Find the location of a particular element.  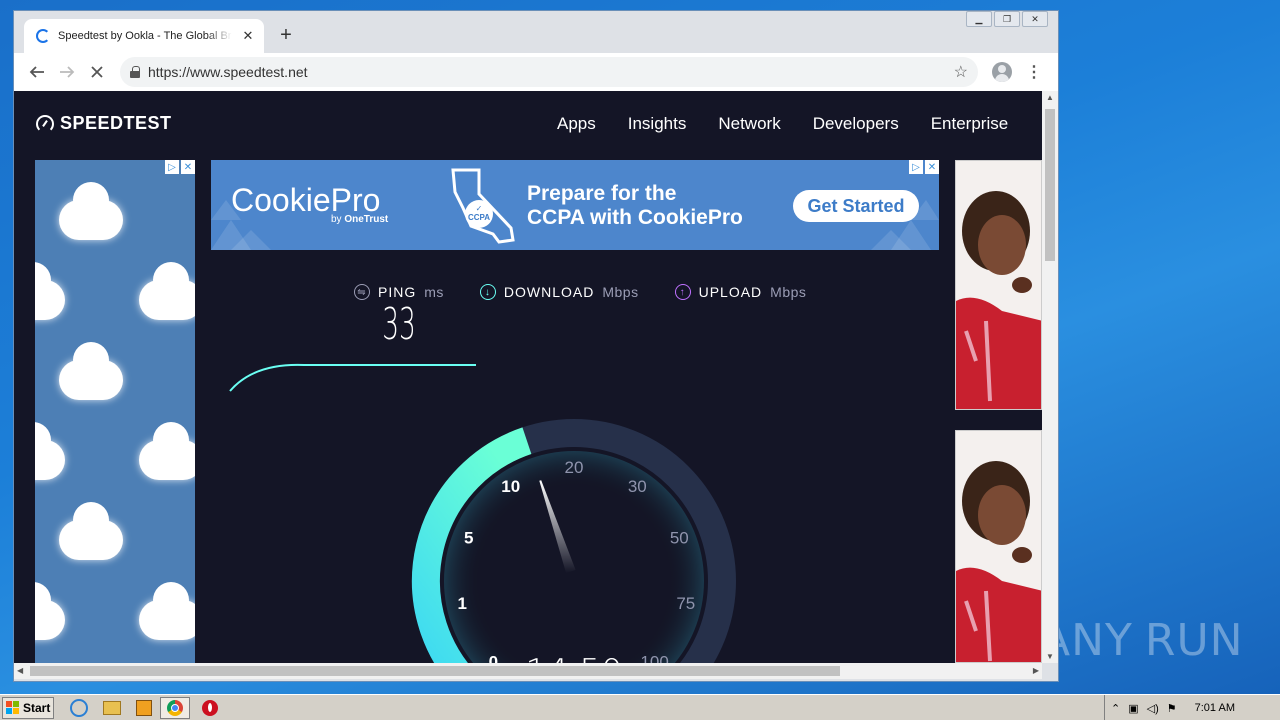

anyrun-watermark: ANY RUN is located at coordinates (1141, 640).